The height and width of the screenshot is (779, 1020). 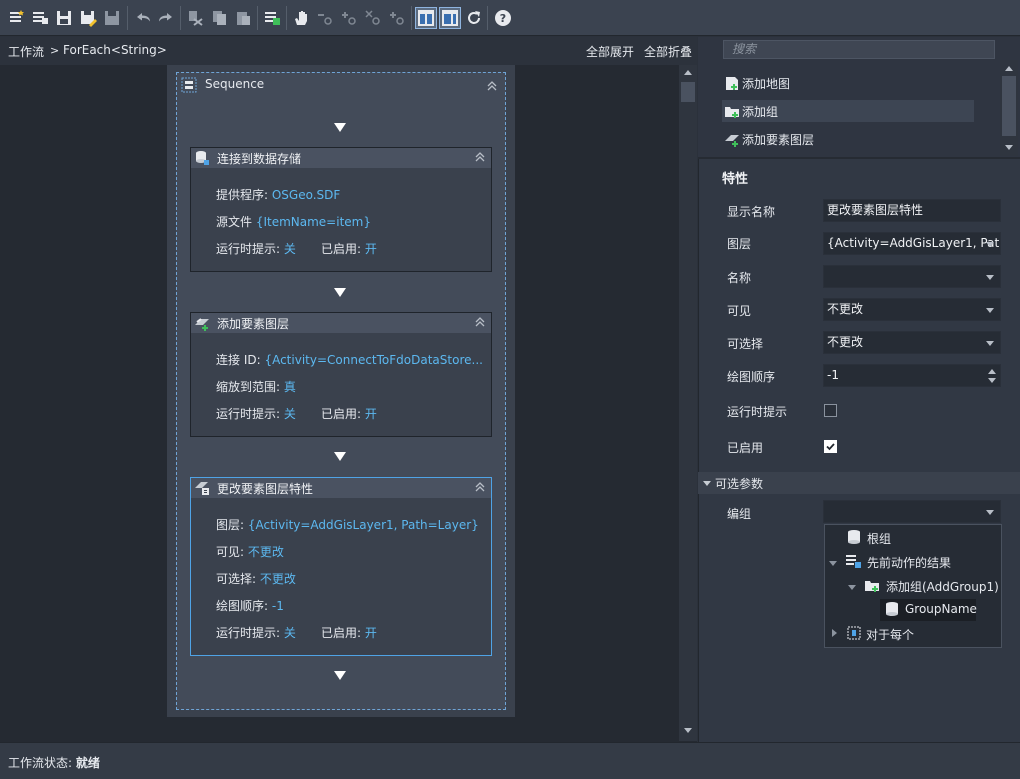 I want to click on zoom-fit-icon, so click(x=373, y=18).